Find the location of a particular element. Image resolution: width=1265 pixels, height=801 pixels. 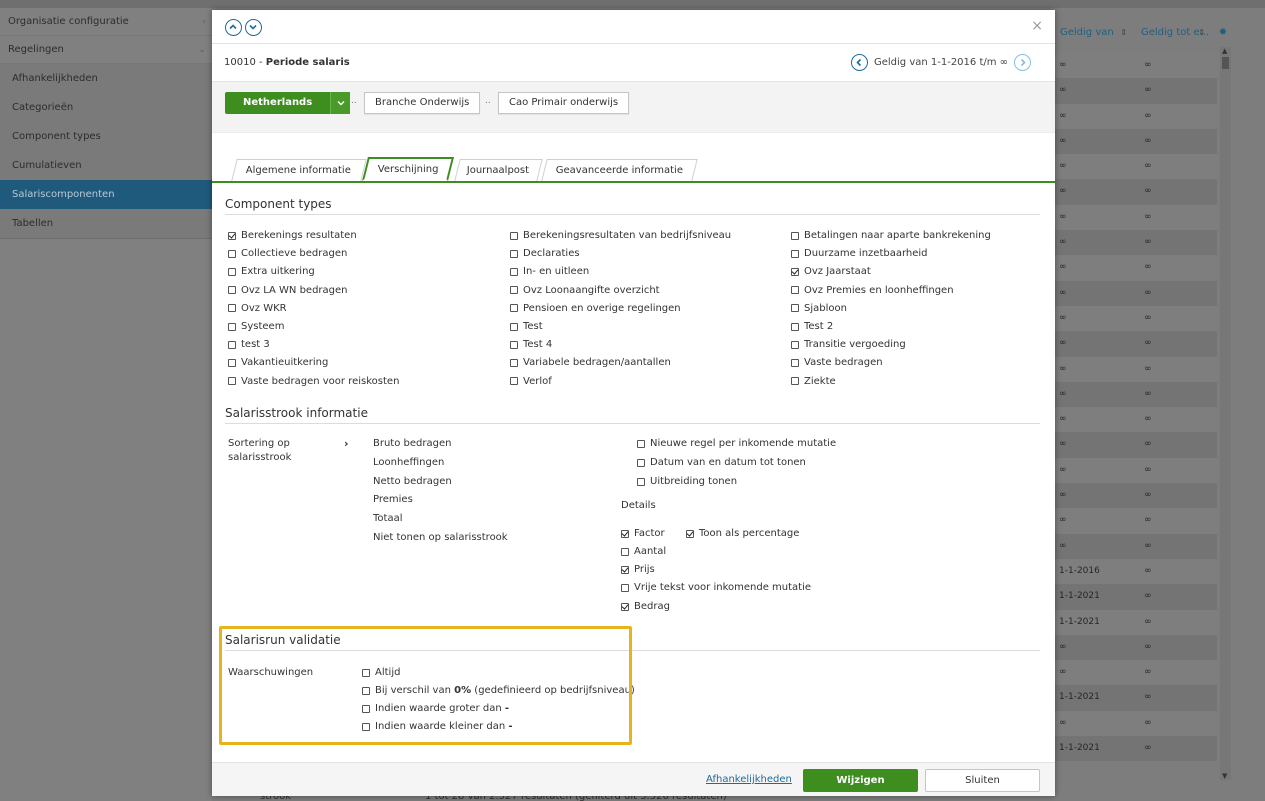

component-type-checkbox: Test 2 is located at coordinates (812, 326).